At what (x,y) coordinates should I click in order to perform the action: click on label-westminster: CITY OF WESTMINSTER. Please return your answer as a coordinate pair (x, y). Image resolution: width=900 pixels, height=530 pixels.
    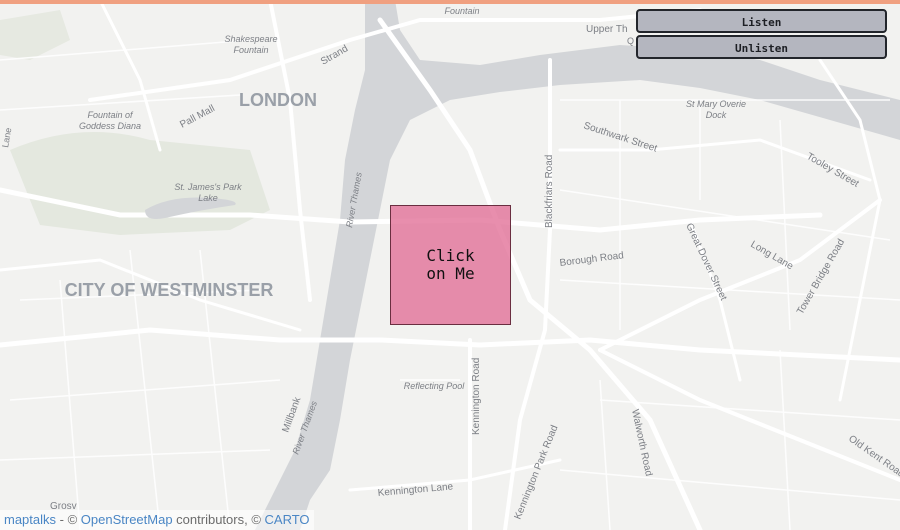
    Looking at the image, I should click on (169, 290).